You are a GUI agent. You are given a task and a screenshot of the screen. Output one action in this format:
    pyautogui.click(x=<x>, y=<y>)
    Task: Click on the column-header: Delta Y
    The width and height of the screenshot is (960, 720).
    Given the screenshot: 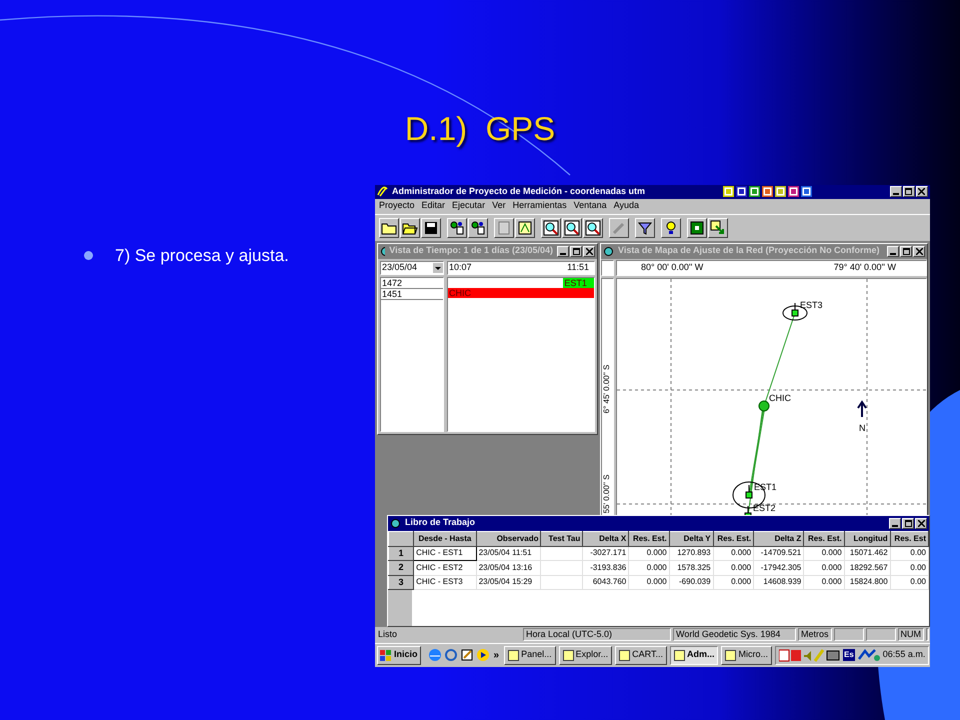 What is the action you would take?
    pyautogui.click(x=691, y=538)
    